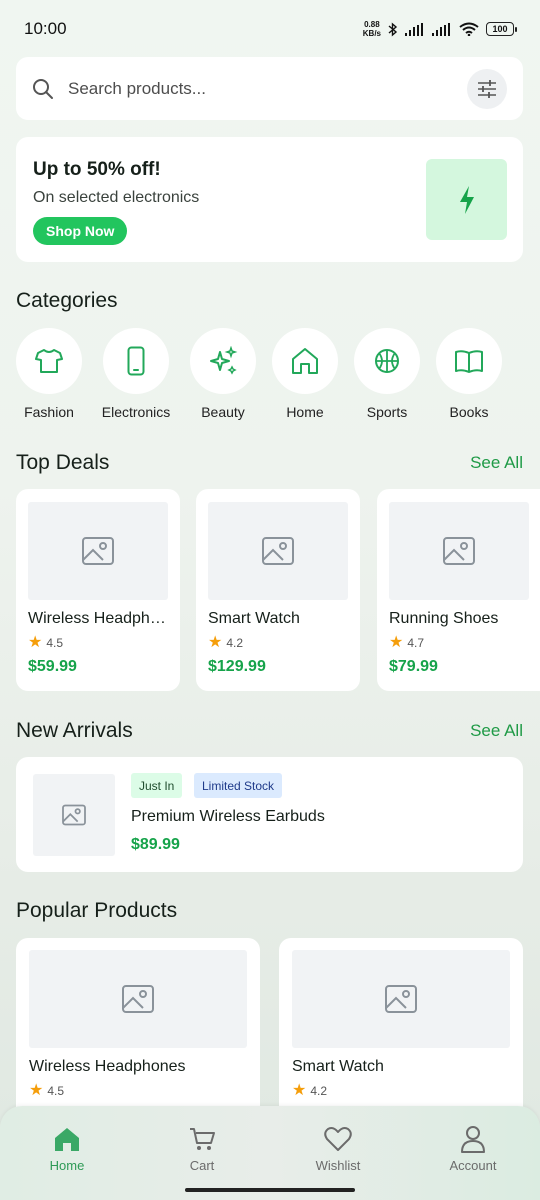 The image size is (540, 1200). I want to click on sparkles-icon, so click(224, 360).